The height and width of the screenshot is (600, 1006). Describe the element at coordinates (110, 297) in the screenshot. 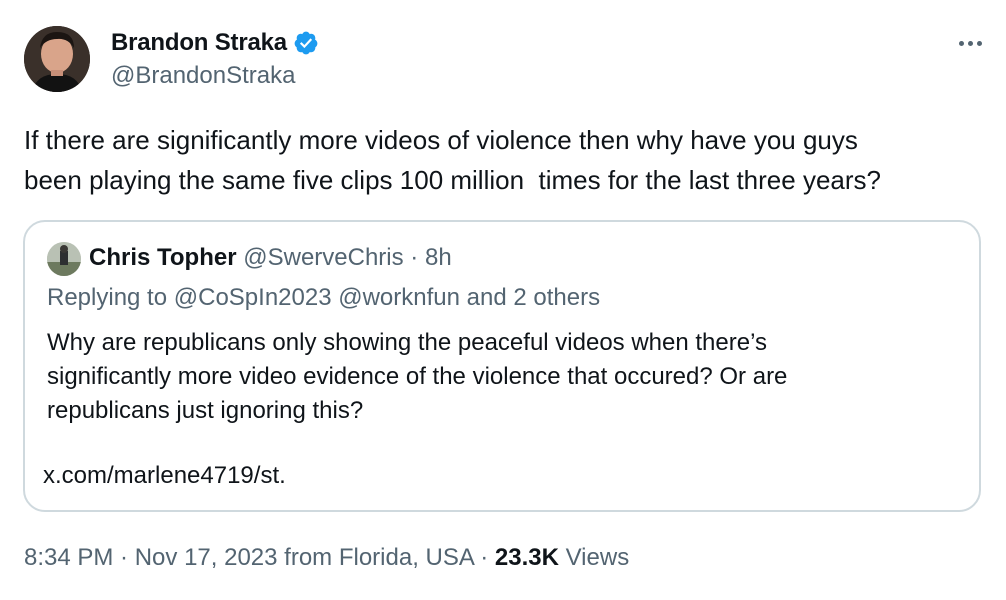

I see `replying-prefix: Replying to` at that location.